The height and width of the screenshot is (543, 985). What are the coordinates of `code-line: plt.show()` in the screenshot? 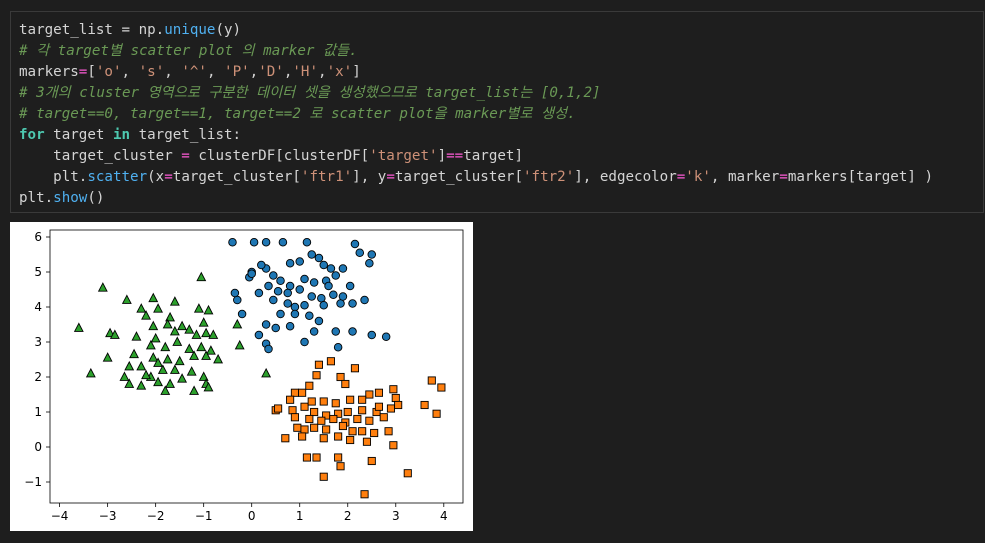 It's located at (476, 198).